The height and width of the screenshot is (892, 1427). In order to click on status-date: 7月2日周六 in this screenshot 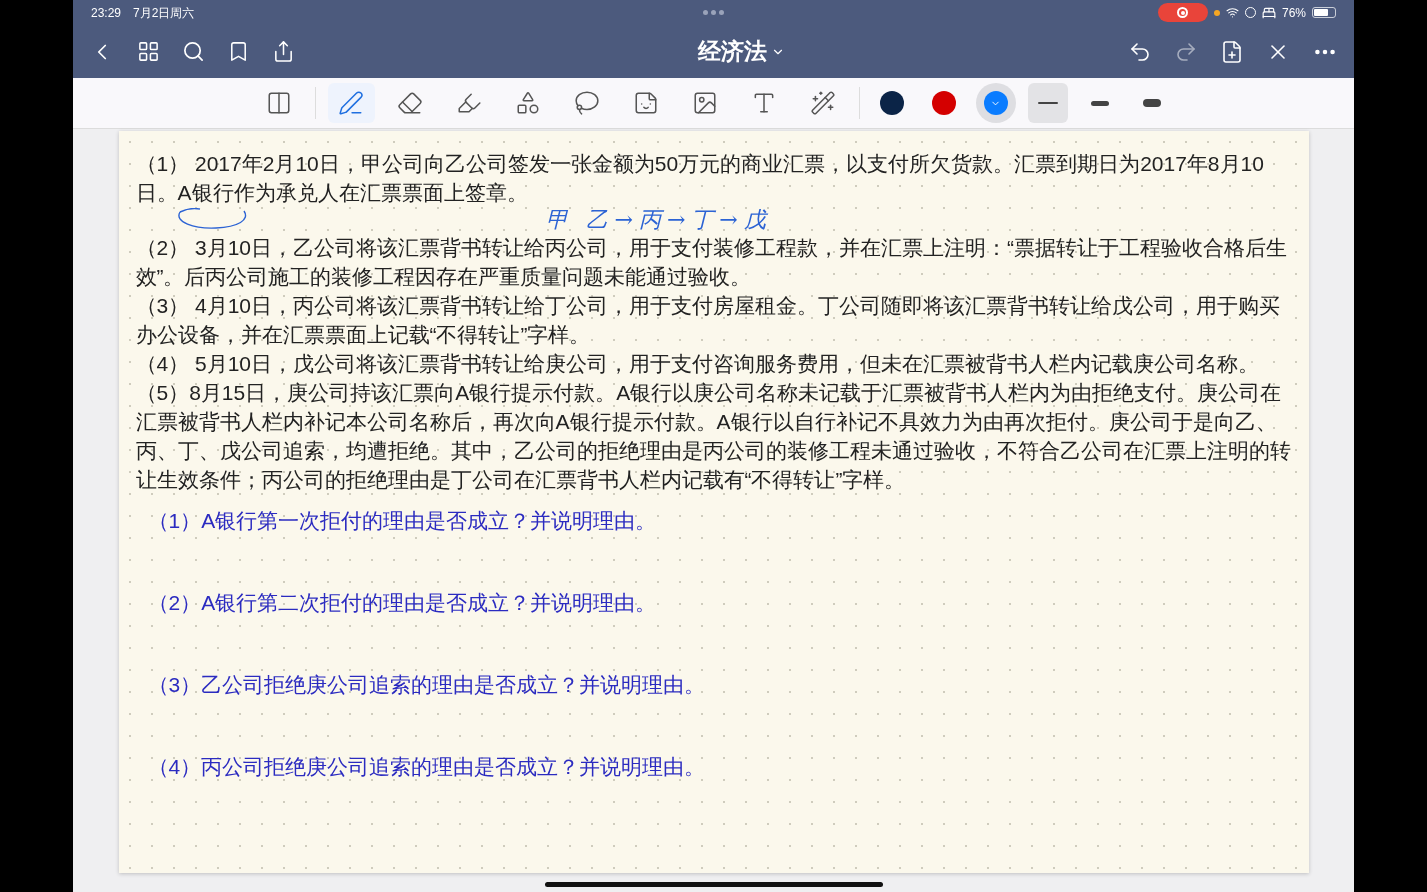, I will do `click(164, 13)`.